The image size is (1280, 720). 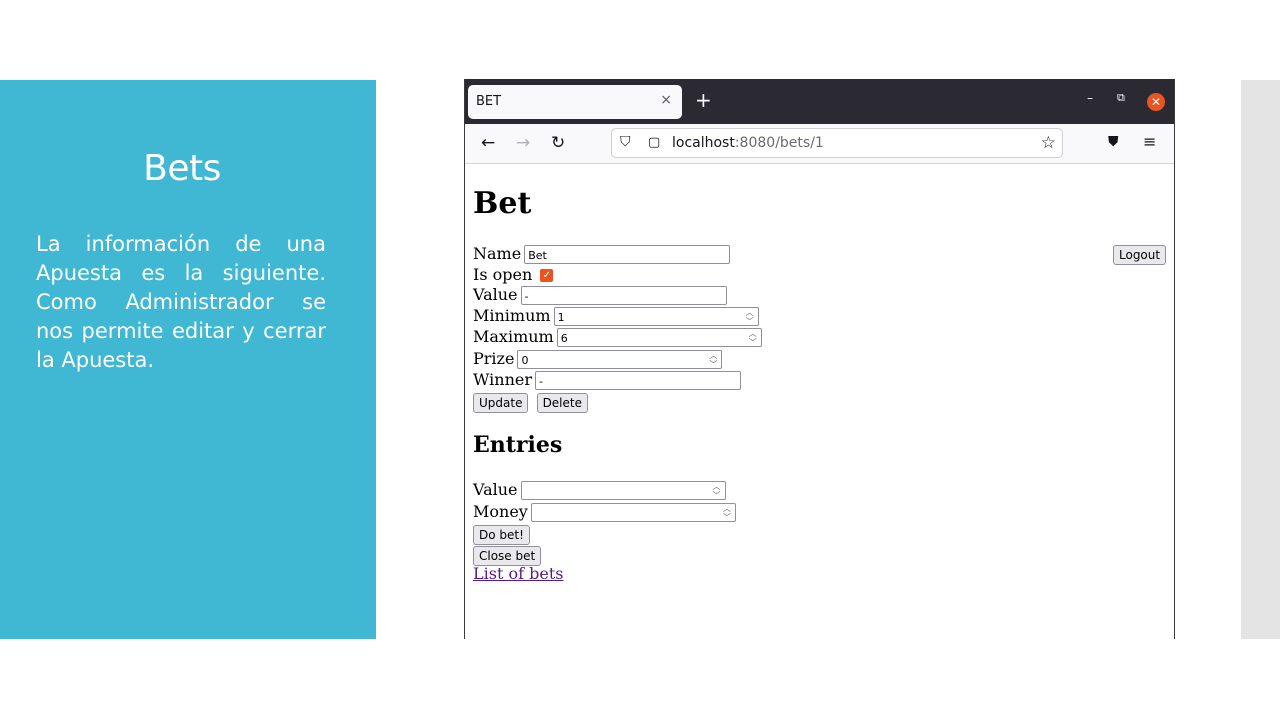 I want to click on tab-title: BET, so click(x=489, y=101).